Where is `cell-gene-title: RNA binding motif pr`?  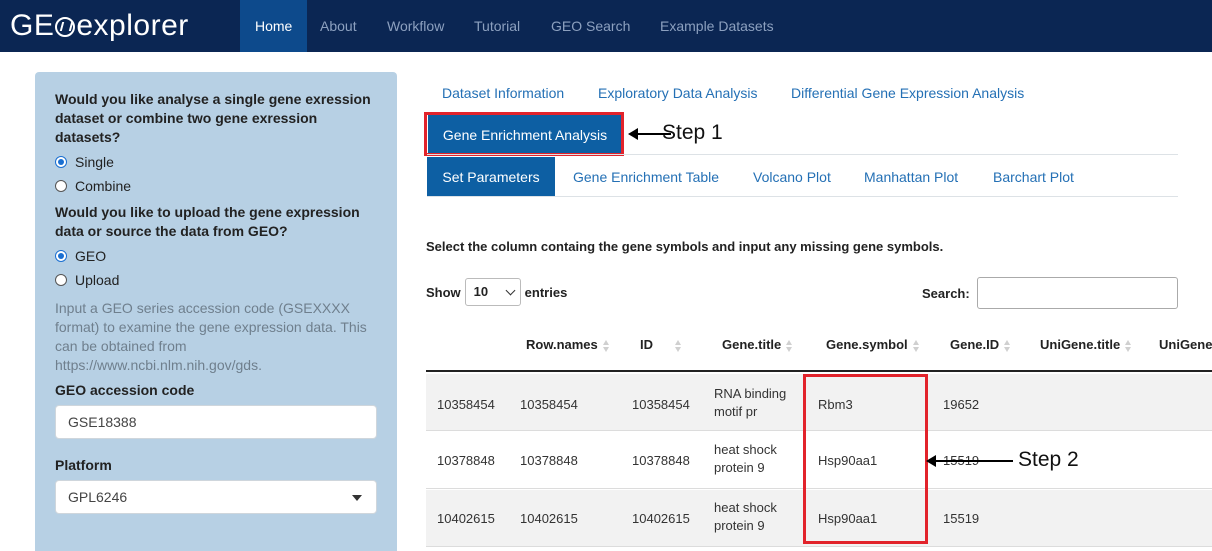
cell-gene-title: RNA binding motif pr is located at coordinates (750, 402).